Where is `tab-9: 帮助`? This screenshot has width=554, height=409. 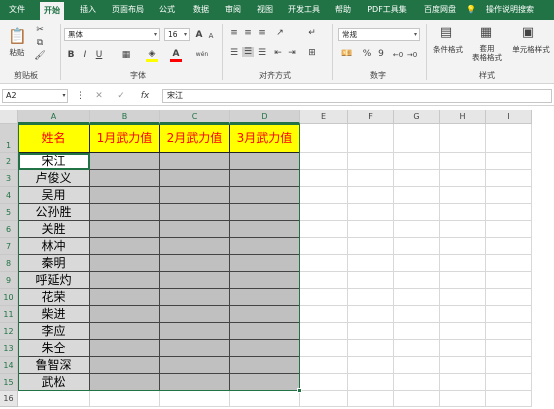
tab-9: 帮助 is located at coordinates (343, 10).